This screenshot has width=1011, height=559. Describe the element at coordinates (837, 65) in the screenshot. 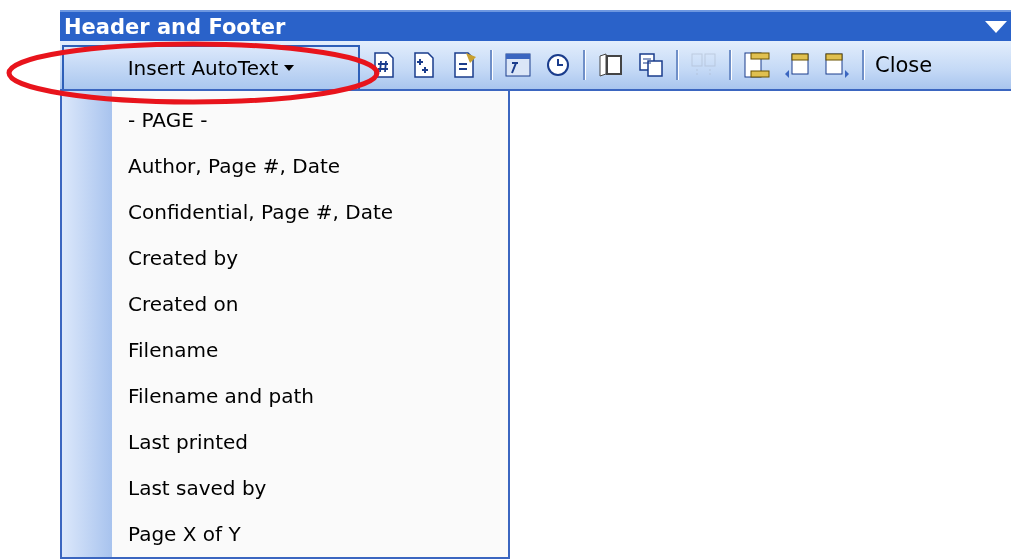

I see `next-section-icon` at that location.